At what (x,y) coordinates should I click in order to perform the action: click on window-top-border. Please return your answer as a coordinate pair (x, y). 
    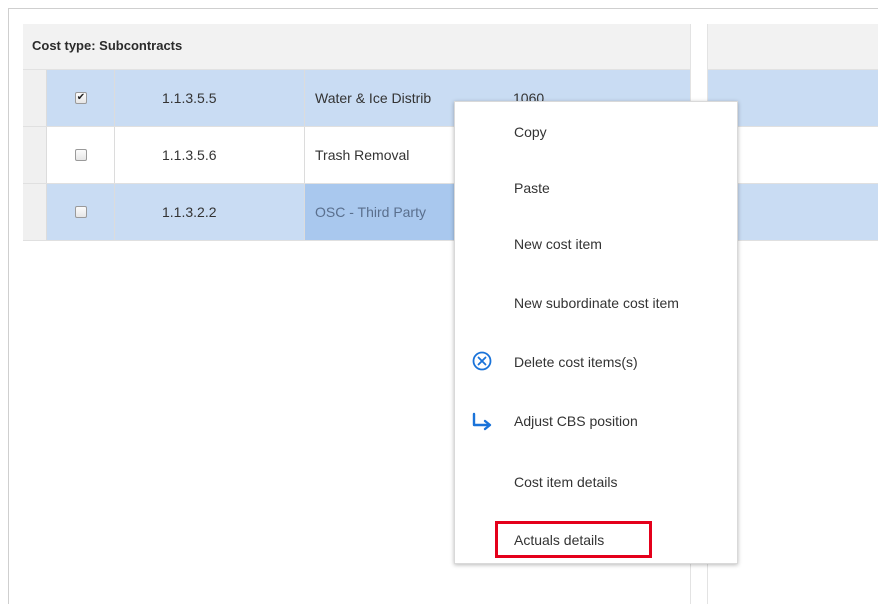
    Looking at the image, I should click on (443, 8).